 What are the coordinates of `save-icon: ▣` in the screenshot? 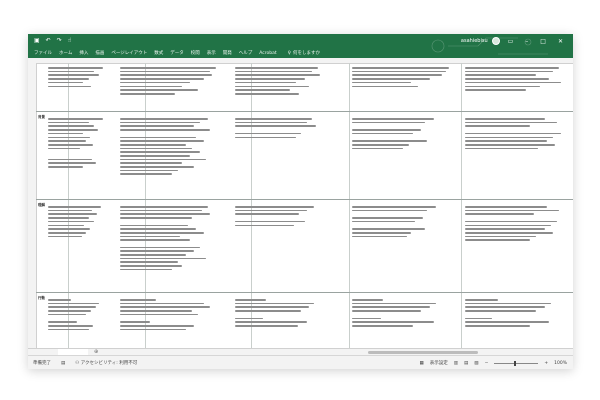 It's located at (37, 41).